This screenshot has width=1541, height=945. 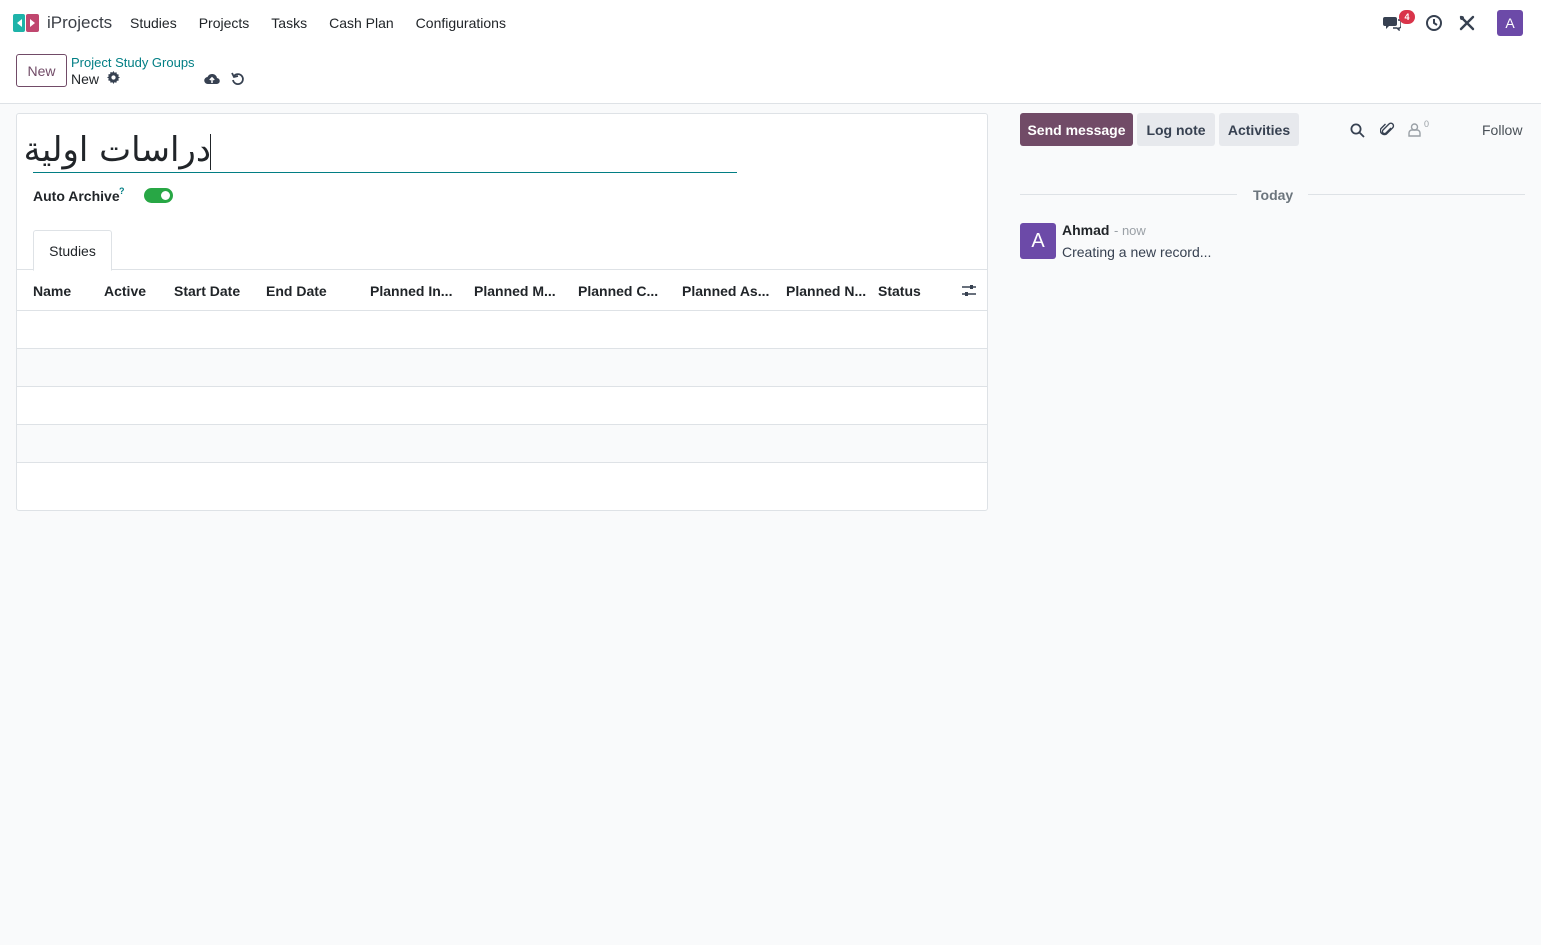 I want to click on notebook-tabs: Studies, so click(x=502, y=250).